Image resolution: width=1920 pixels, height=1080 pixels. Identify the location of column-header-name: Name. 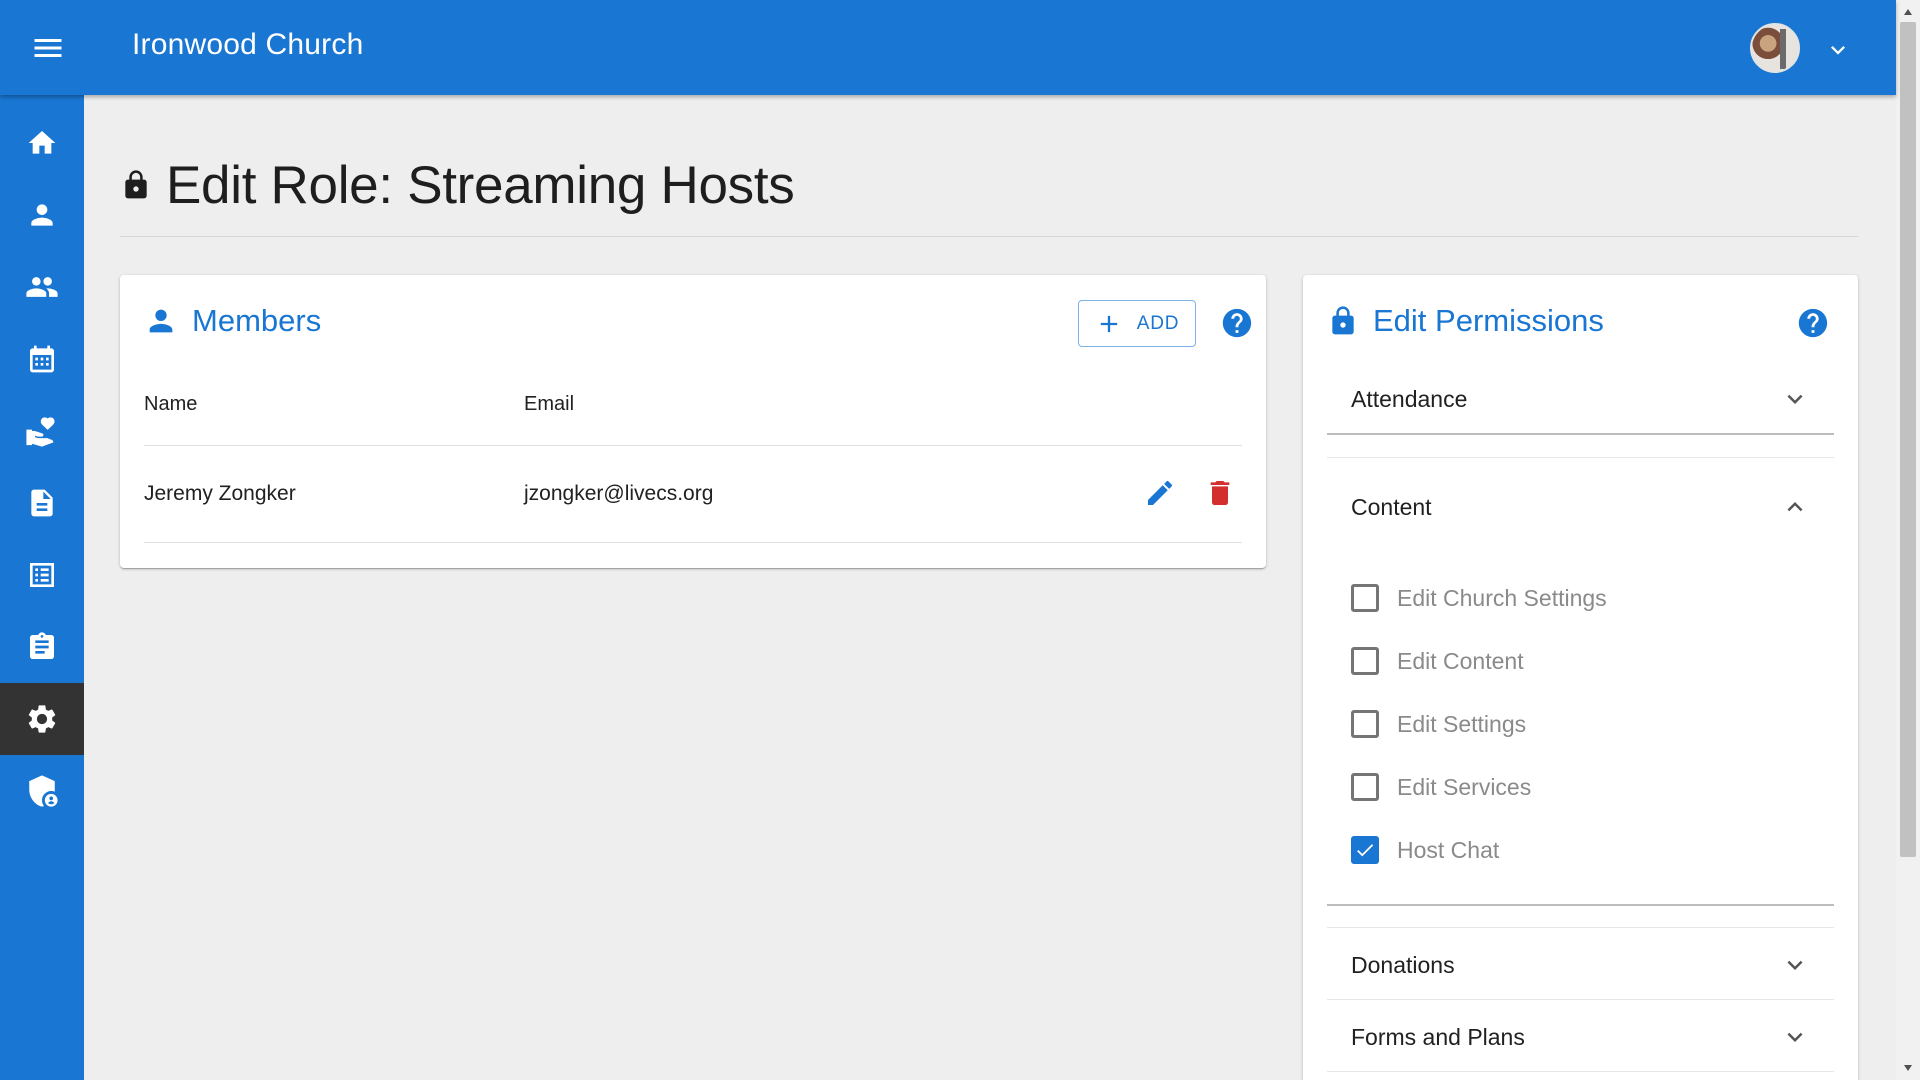
(170, 404).